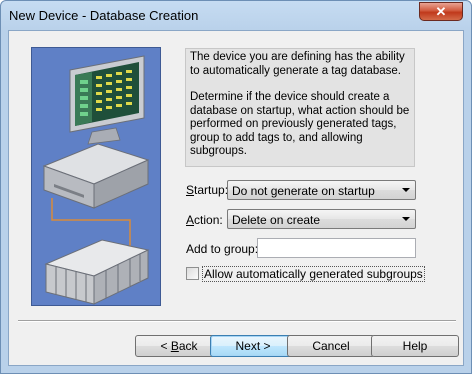 This screenshot has width=472, height=374. What do you see at coordinates (237, 321) in the screenshot?
I see `separator-line` at bounding box center [237, 321].